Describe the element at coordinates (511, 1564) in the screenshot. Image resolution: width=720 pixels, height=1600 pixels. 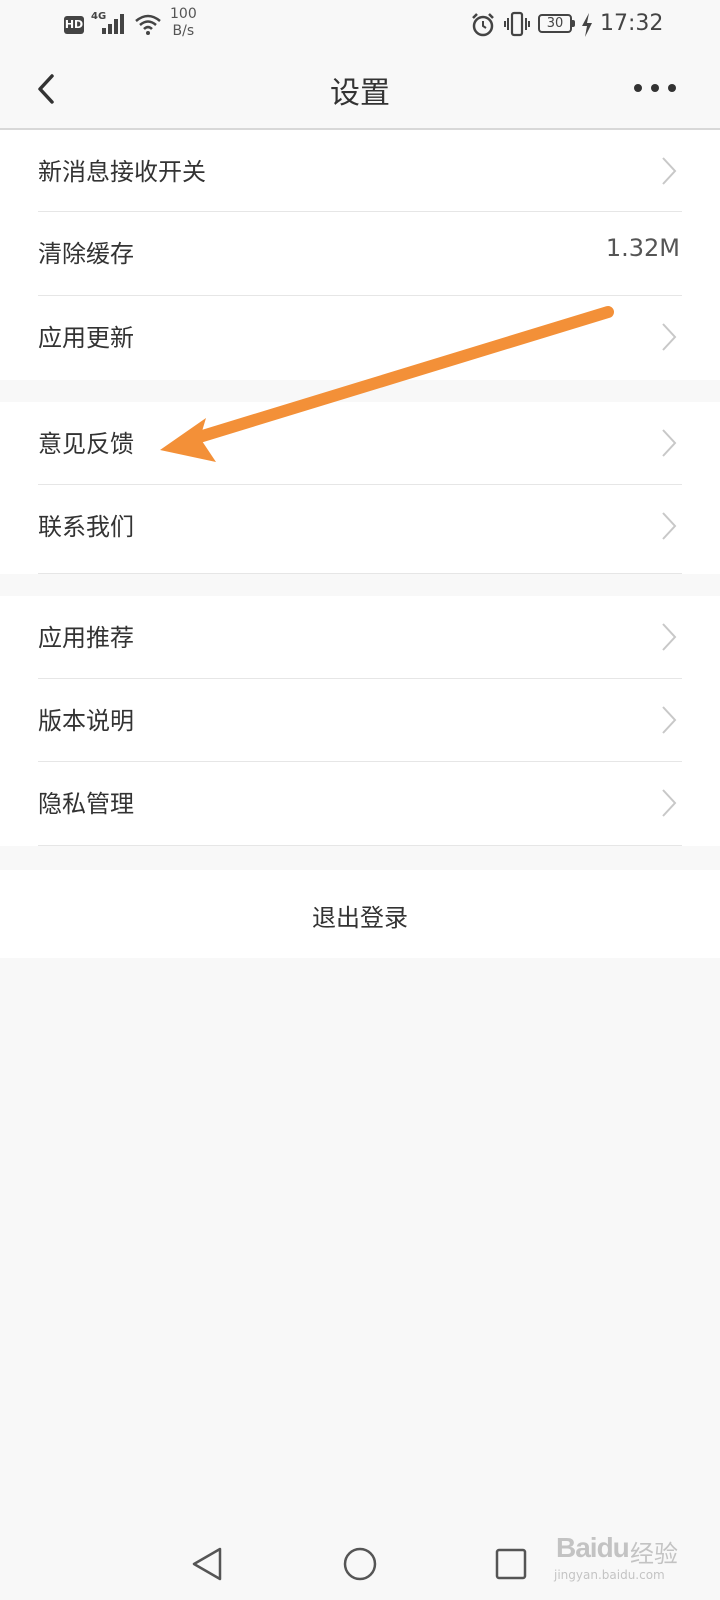
I see `nav-recent-apps-icon` at that location.